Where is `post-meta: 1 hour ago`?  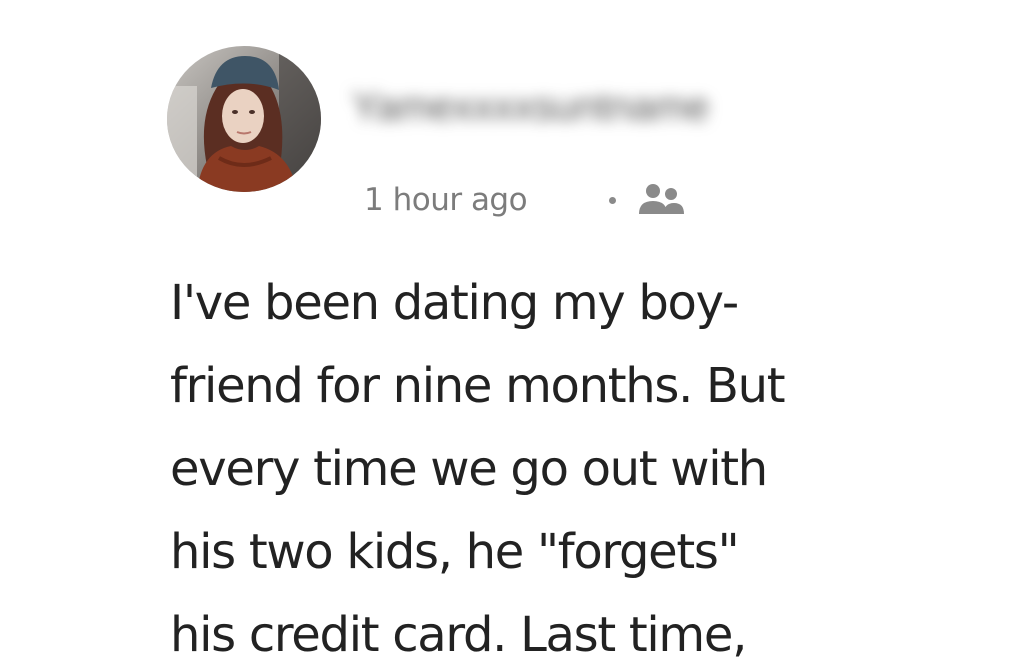 post-meta: 1 hour ago is located at coordinates (526, 200).